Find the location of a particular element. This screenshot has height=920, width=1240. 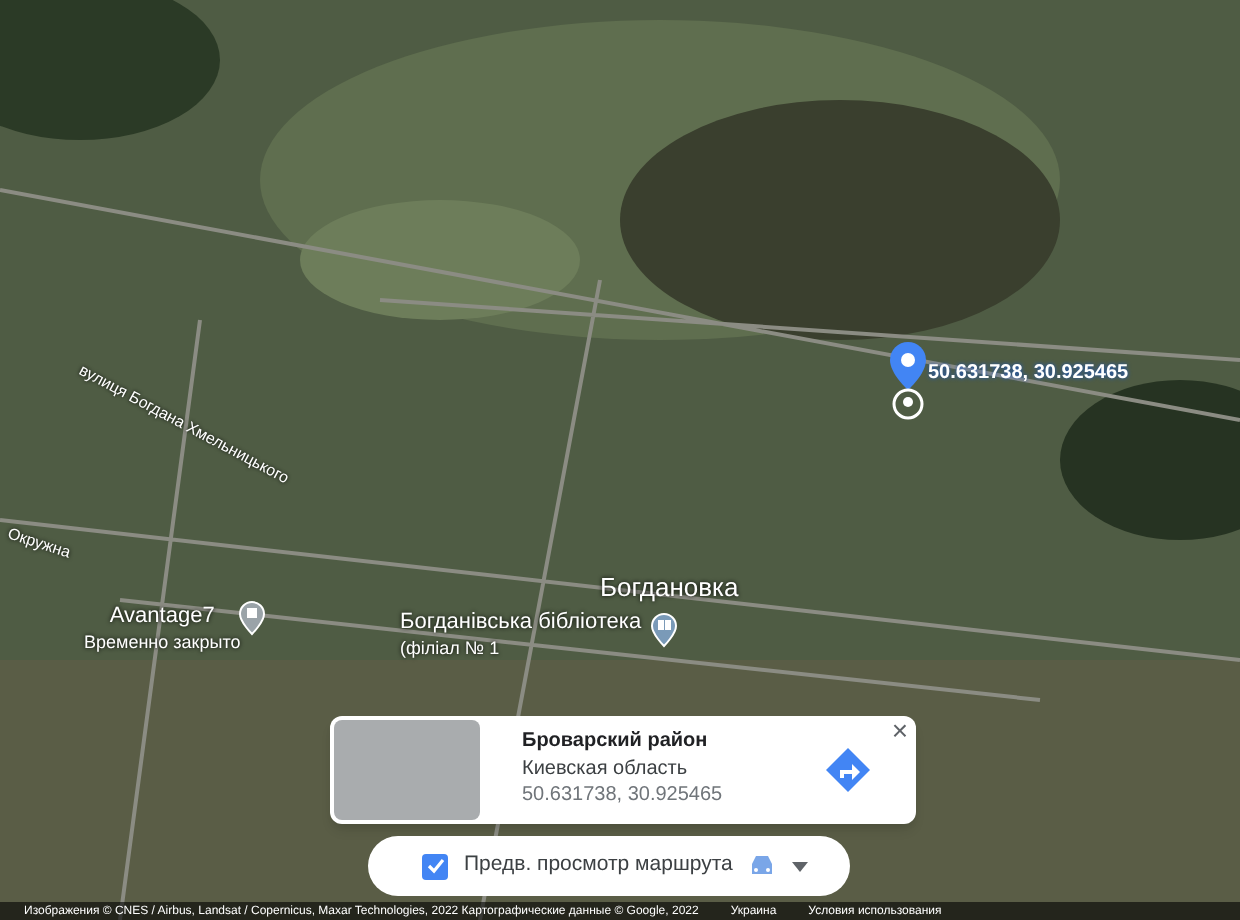

place-title: Броварский район is located at coordinates (616, 743).